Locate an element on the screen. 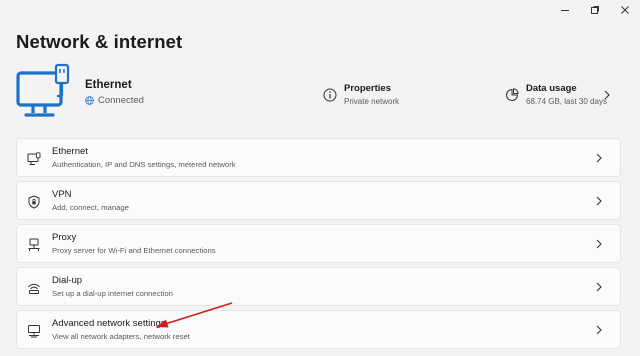 Image resolution: width=640 pixels, height=356 pixels. list-item-subtitle: Add, connect, manage is located at coordinates (90, 207).